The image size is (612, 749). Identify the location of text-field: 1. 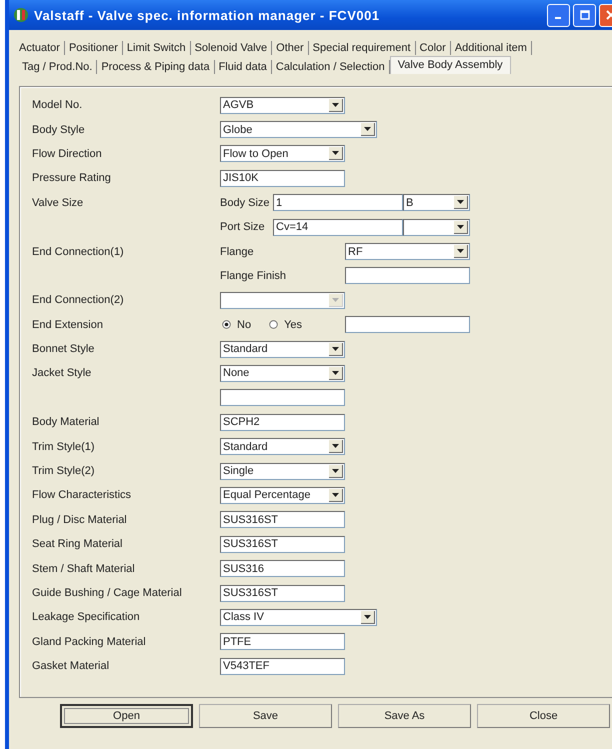
(338, 203).